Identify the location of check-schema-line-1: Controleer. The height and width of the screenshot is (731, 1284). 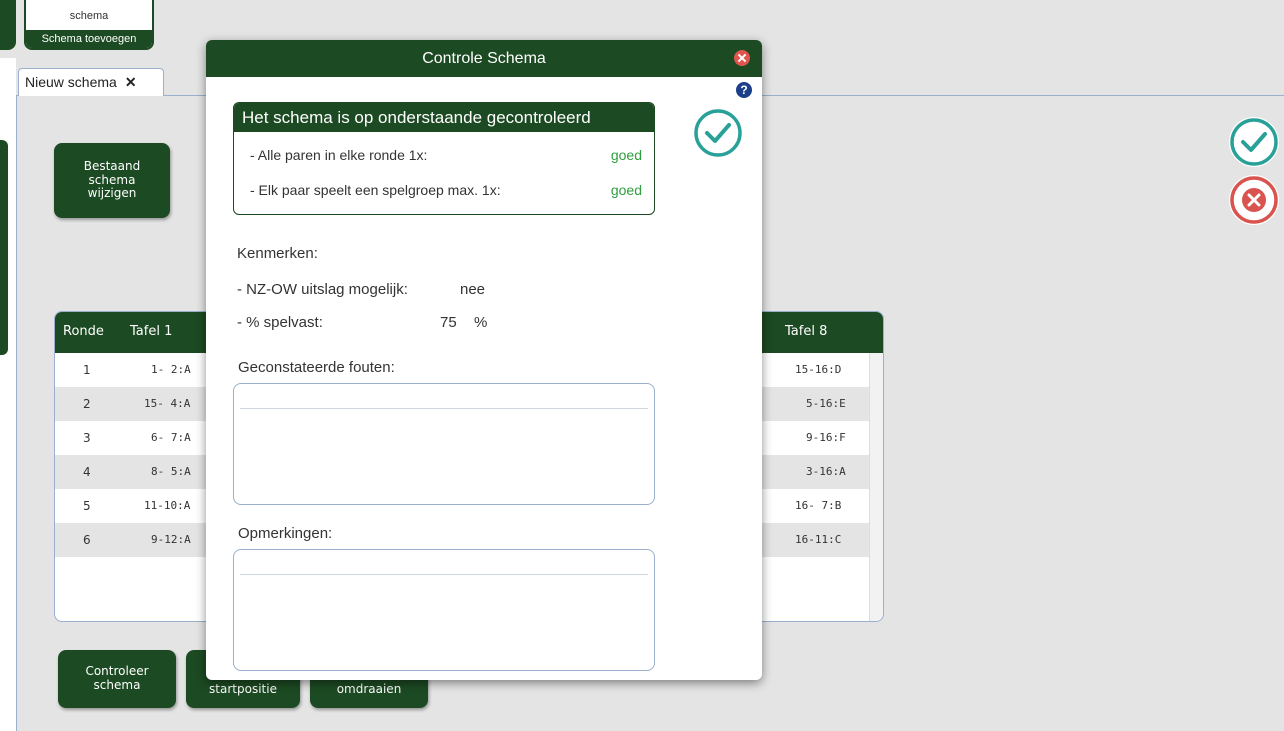
(117, 671).